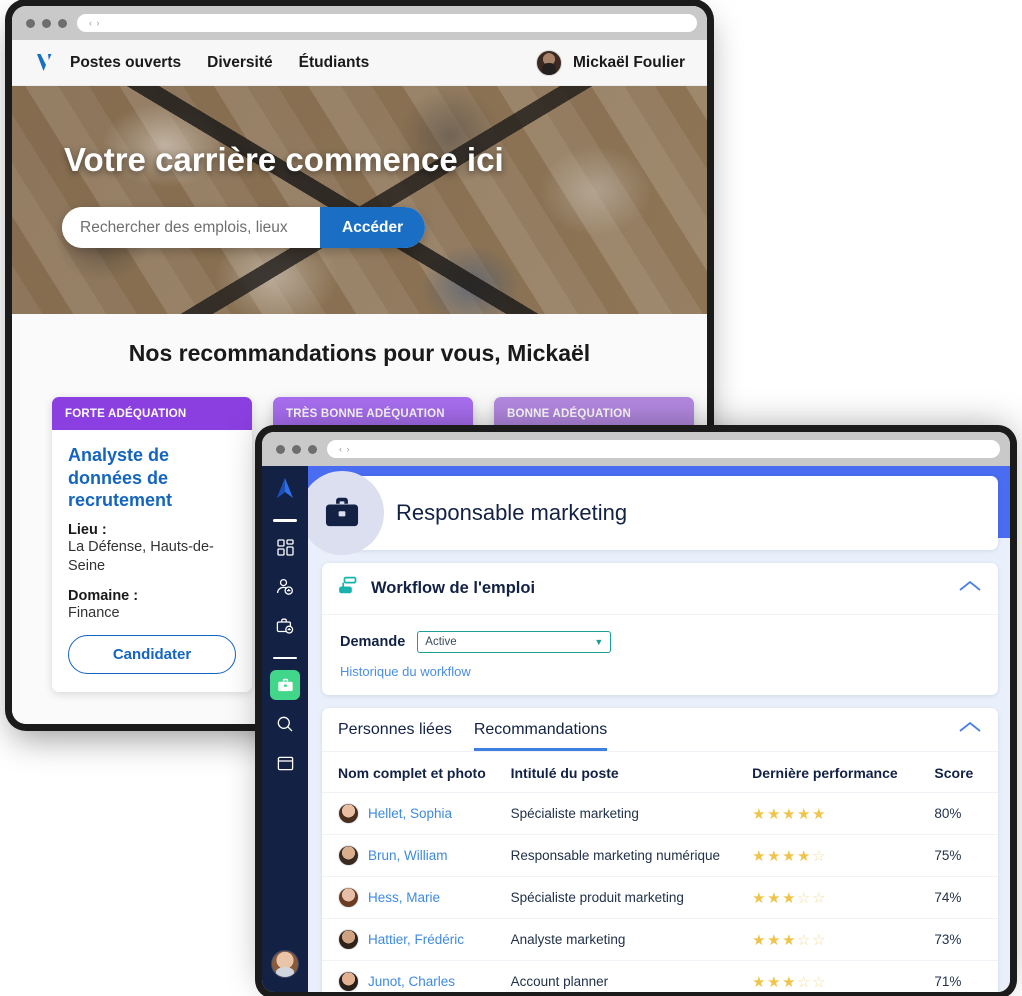 The width and height of the screenshot is (1022, 996). What do you see at coordinates (966, 939) in the screenshot?
I see `cell-score: 73%` at bounding box center [966, 939].